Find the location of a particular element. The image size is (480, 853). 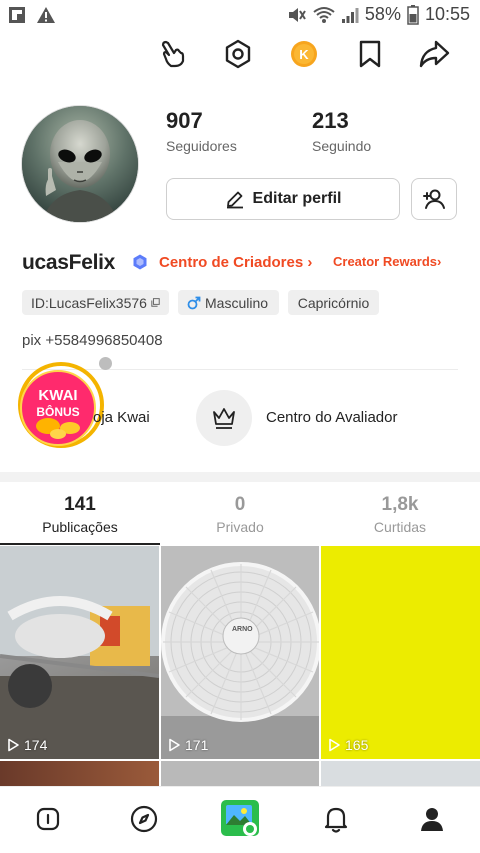

pencil-icon is located at coordinates (234, 200).